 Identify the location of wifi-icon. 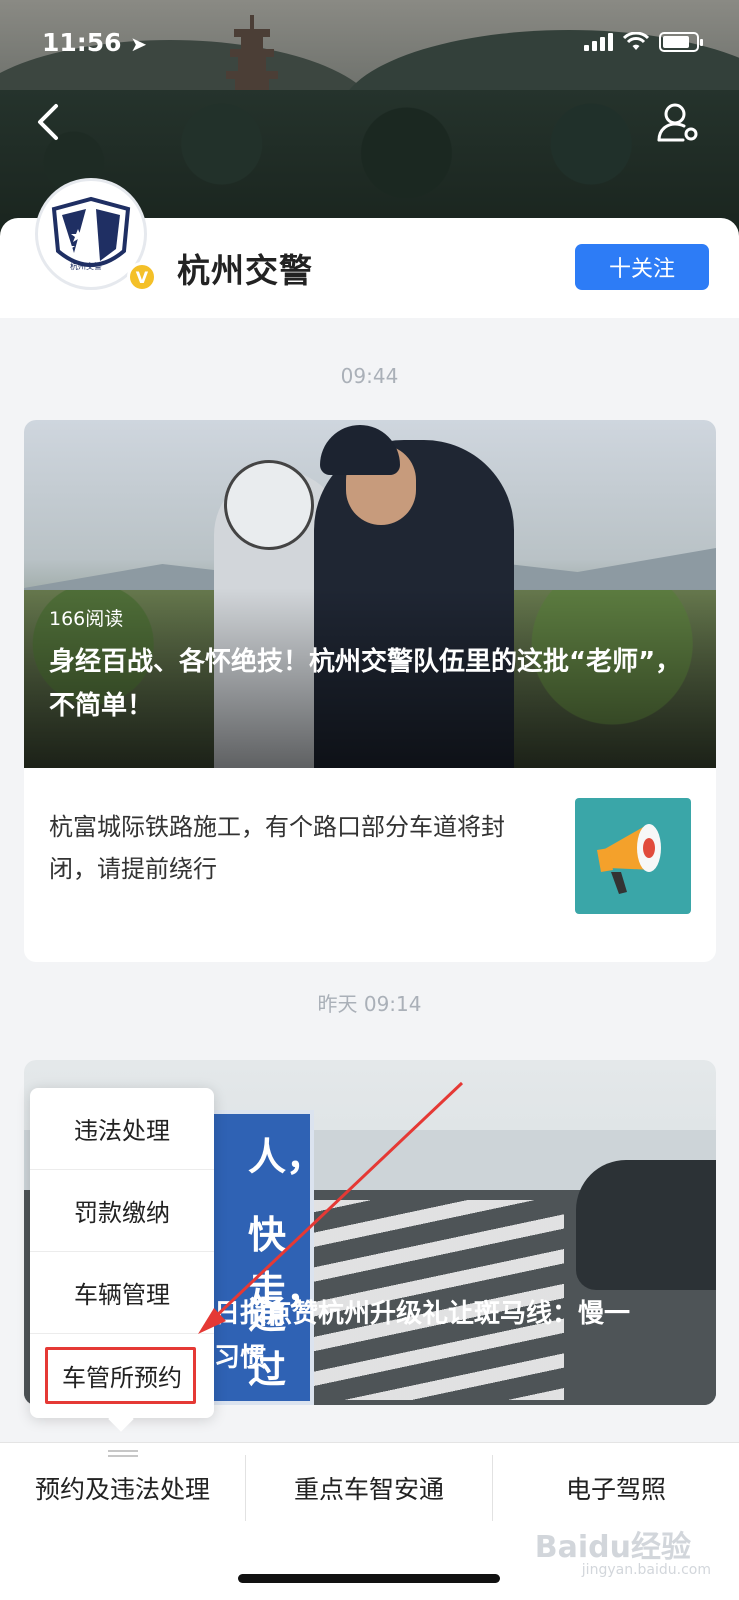
(636, 41).